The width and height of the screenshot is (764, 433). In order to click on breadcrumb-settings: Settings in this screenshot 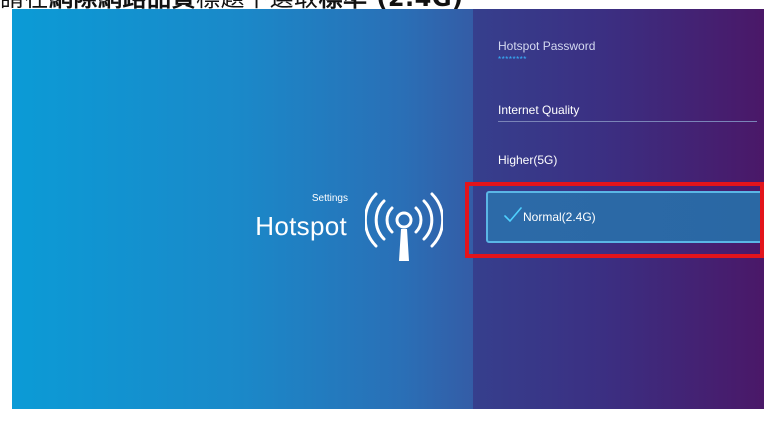, I will do `click(329, 198)`.